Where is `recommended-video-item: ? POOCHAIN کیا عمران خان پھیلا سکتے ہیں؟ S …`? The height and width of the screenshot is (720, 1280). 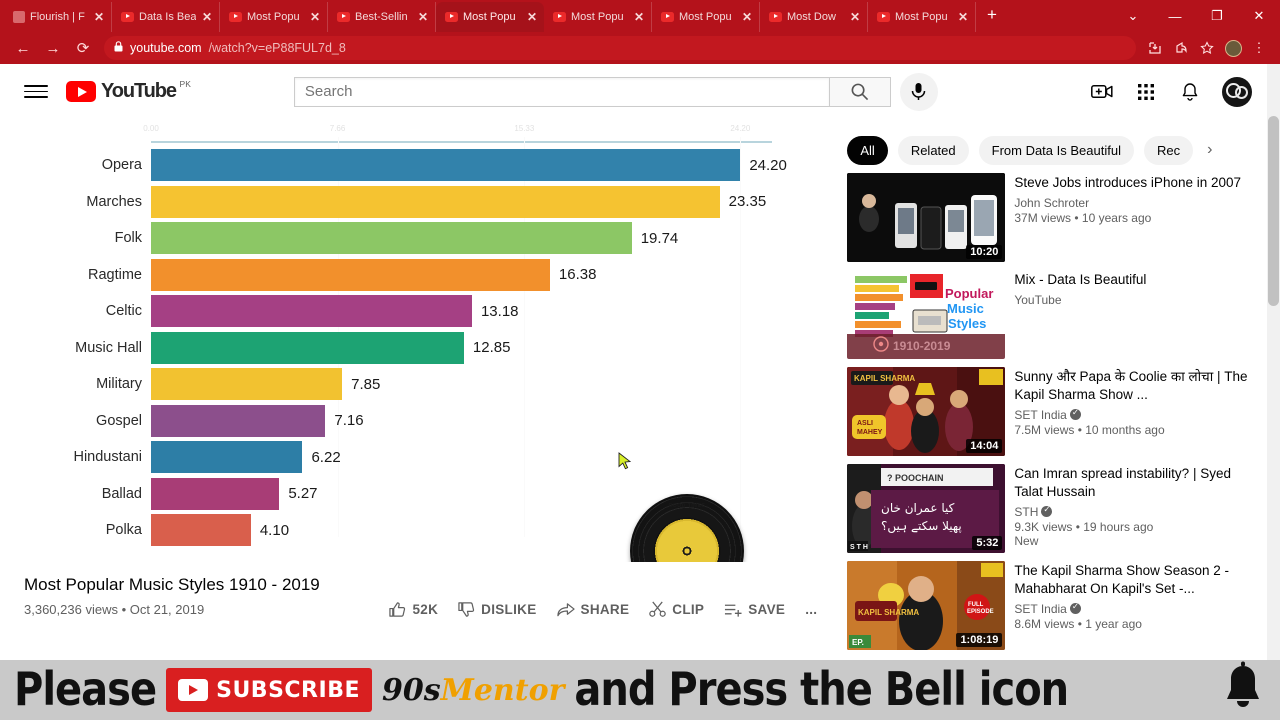 recommended-video-item: ? POOCHAIN کیا عمران خان پھیلا سکتے ہیں؟ S … is located at coordinates (1054, 508).